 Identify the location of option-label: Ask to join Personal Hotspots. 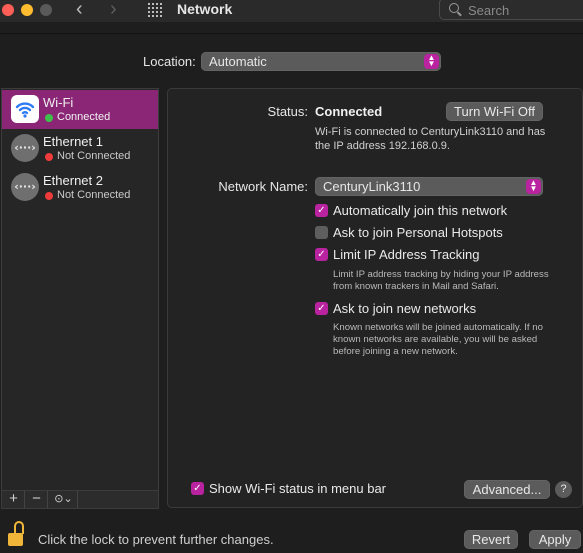
(418, 232).